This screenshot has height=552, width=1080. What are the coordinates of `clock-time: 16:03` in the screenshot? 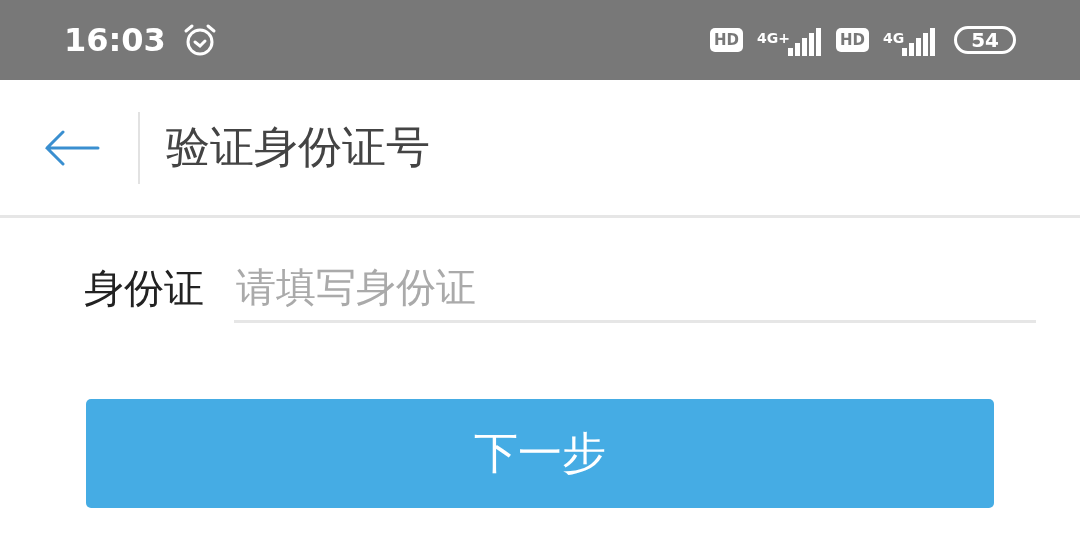 It's located at (115, 40).